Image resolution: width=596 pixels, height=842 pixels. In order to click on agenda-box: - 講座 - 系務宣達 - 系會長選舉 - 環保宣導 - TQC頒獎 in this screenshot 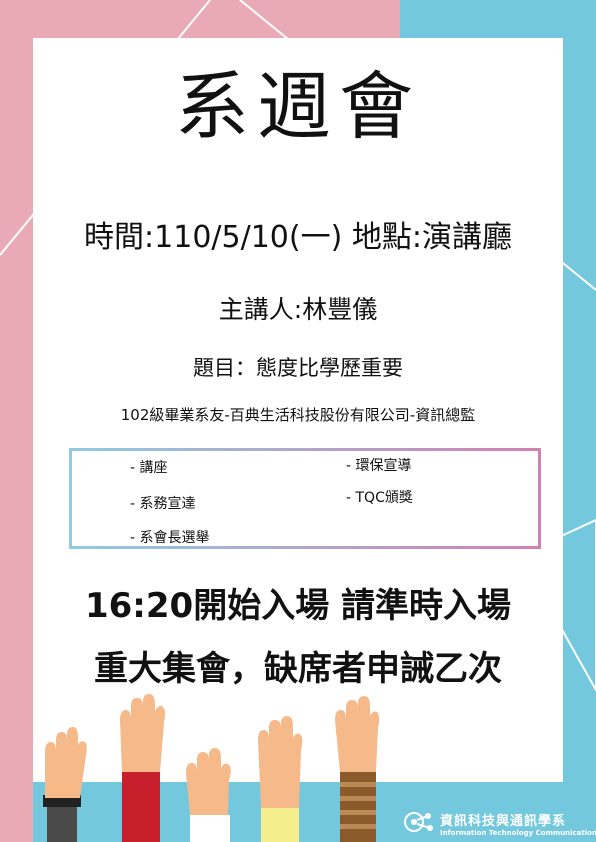, I will do `click(305, 498)`.